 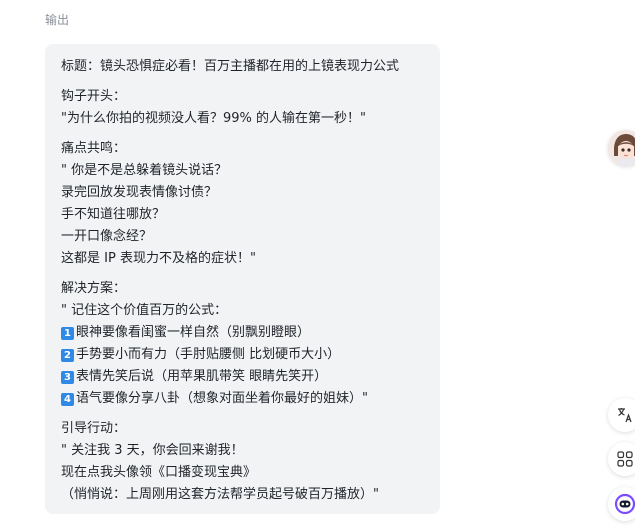 What do you see at coordinates (107, 236) in the screenshot?
I see `pain-line: 一开口像念经？` at bounding box center [107, 236].